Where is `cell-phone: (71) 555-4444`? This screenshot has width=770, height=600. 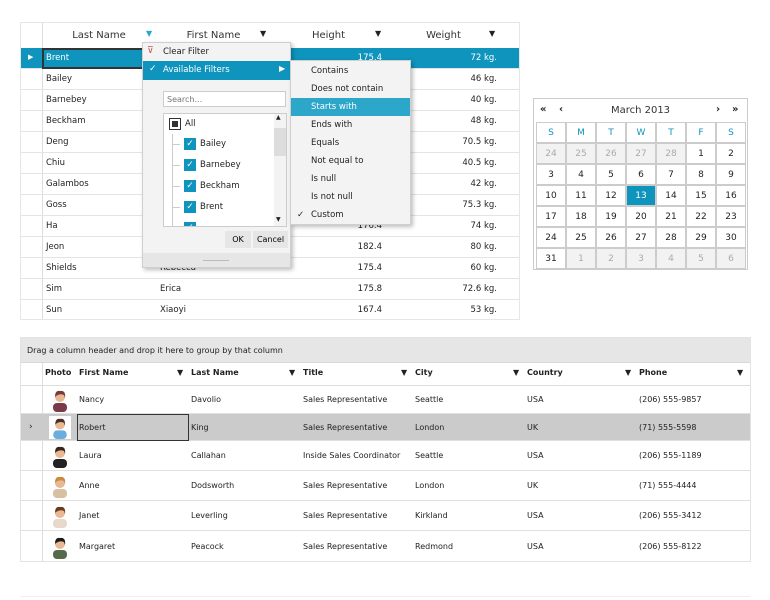 cell-phone: (71) 555-4444 is located at coordinates (667, 485).